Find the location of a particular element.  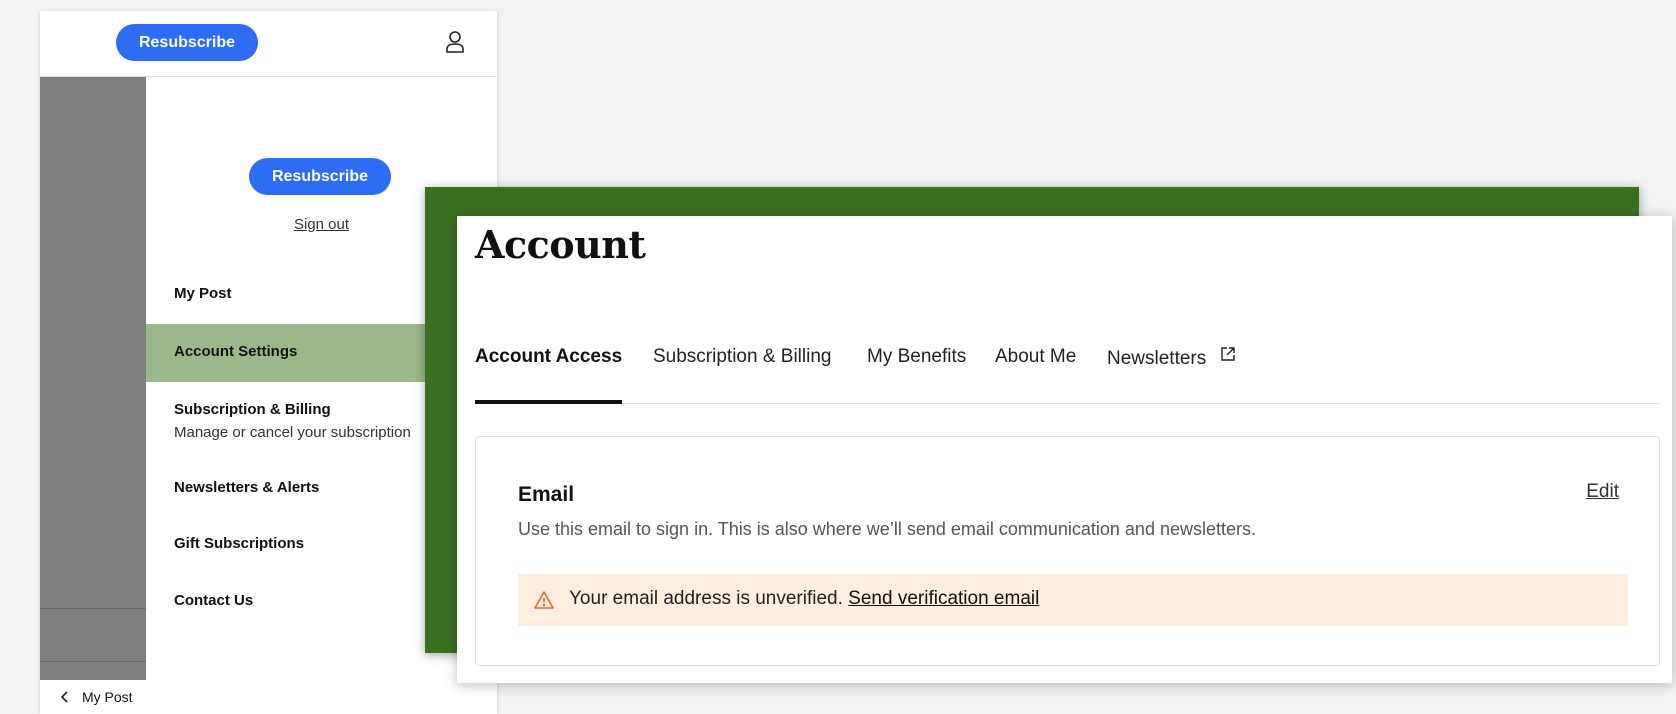

alert-text: Your email address is unverified. is located at coordinates (706, 598).